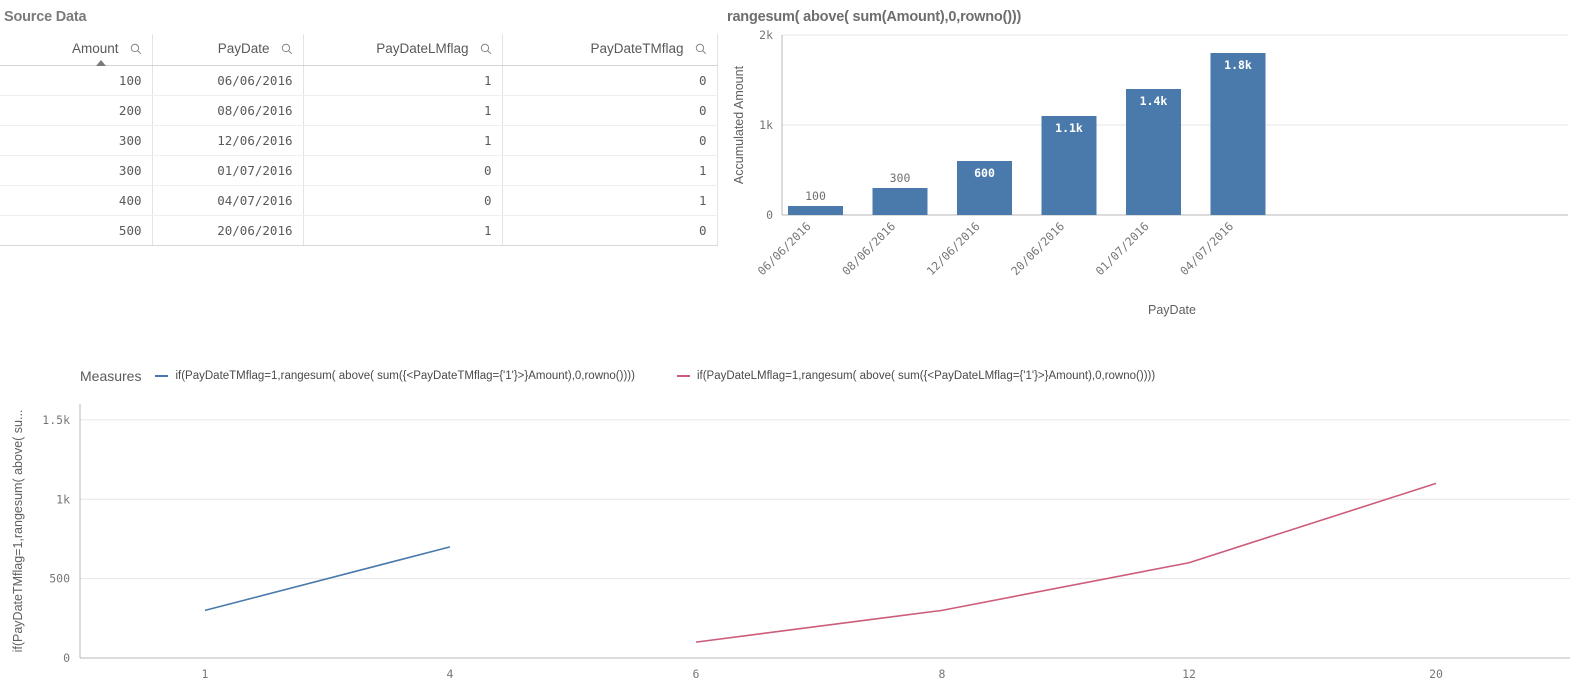  I want to click on bar-y-tick-label: 0, so click(769, 215).